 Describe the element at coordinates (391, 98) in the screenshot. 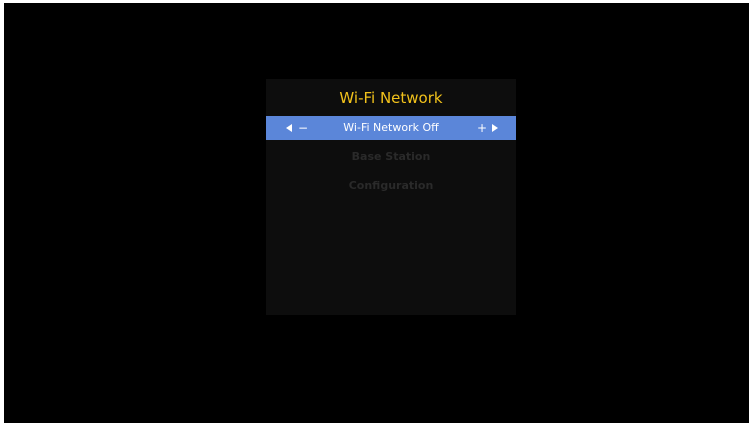

I see `menu-title: Wi-Fi Network` at that location.